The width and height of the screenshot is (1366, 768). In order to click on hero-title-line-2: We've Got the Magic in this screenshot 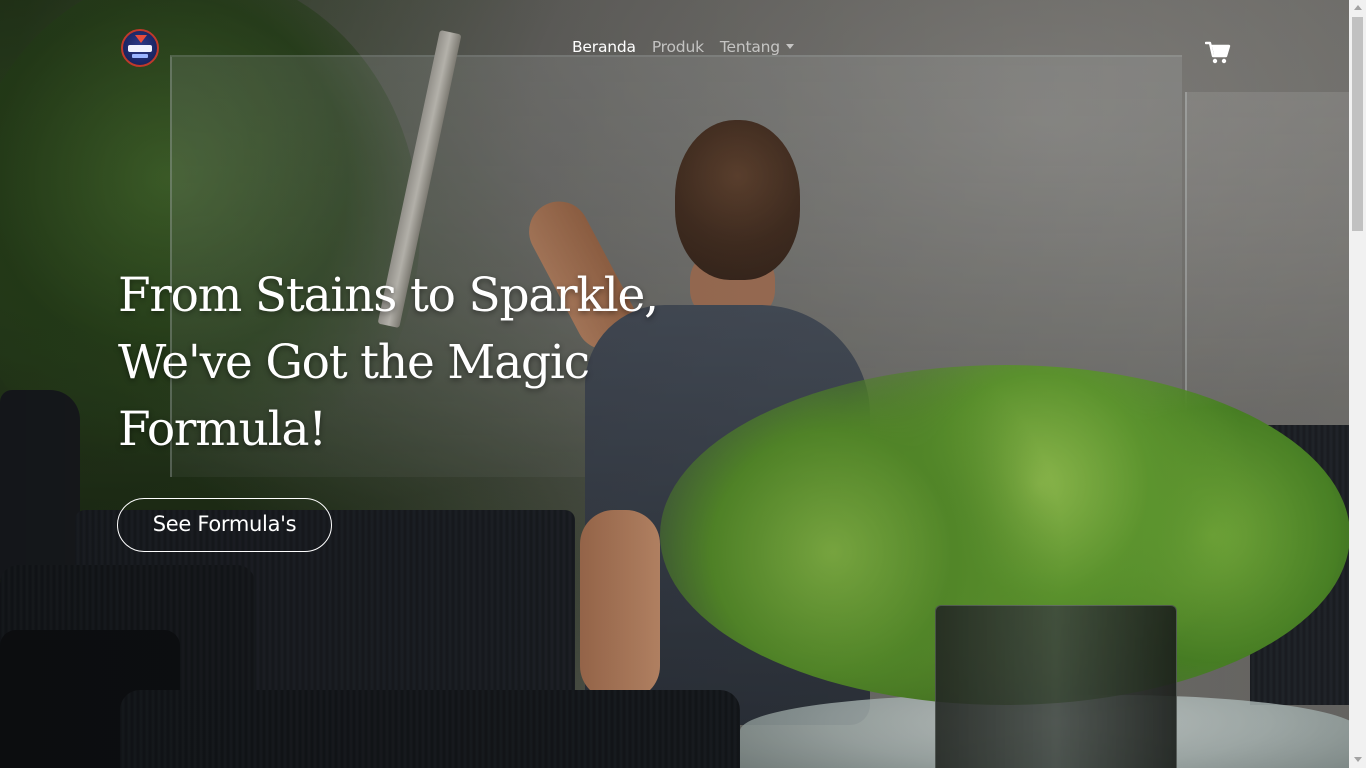, I will do `click(354, 362)`.